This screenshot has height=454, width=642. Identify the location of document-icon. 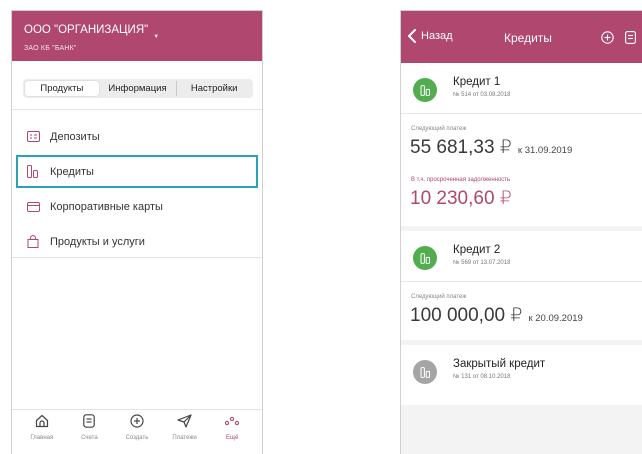
(630, 37).